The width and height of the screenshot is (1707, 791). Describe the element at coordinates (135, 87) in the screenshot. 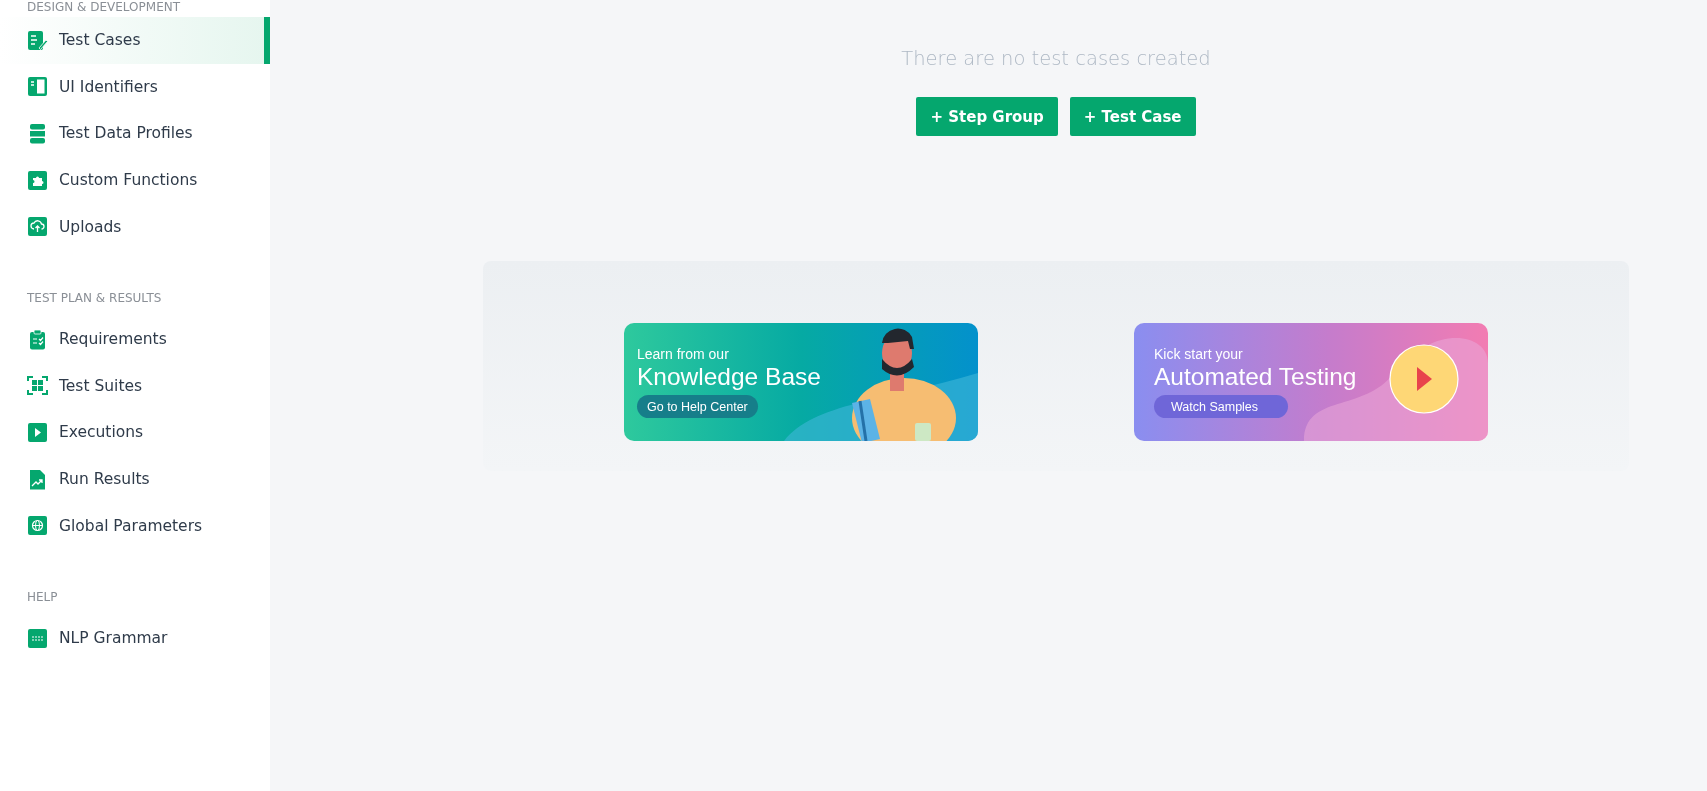

I see `sidebar-item: UI Identifiers` at that location.